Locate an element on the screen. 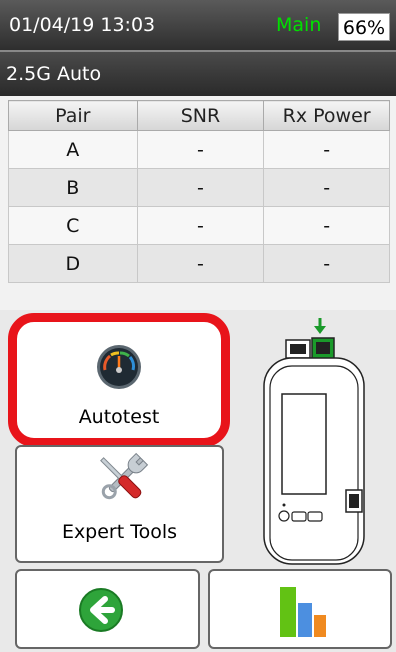 This screenshot has width=396, height=652. results-button is located at coordinates (300, 609).